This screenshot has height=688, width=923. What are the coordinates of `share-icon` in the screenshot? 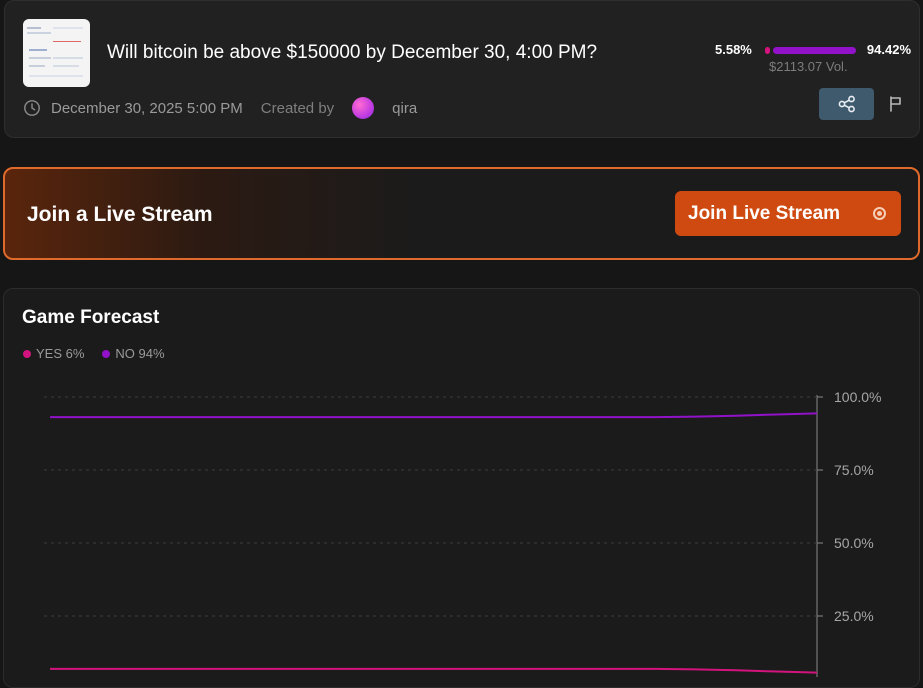 It's located at (846, 104).